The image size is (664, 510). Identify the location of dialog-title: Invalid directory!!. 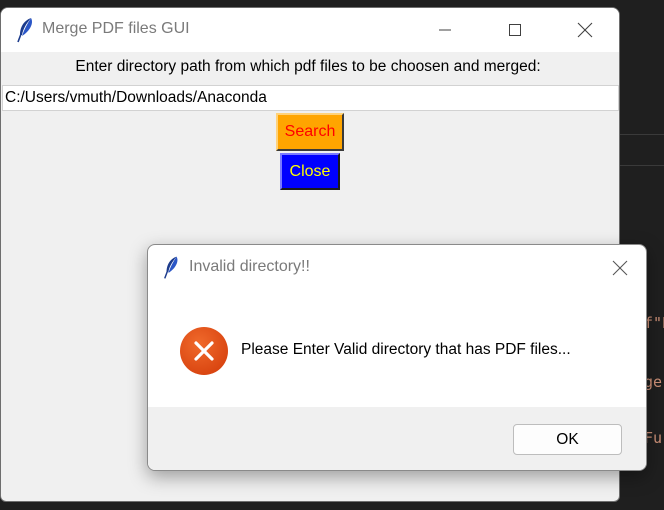
(249, 266).